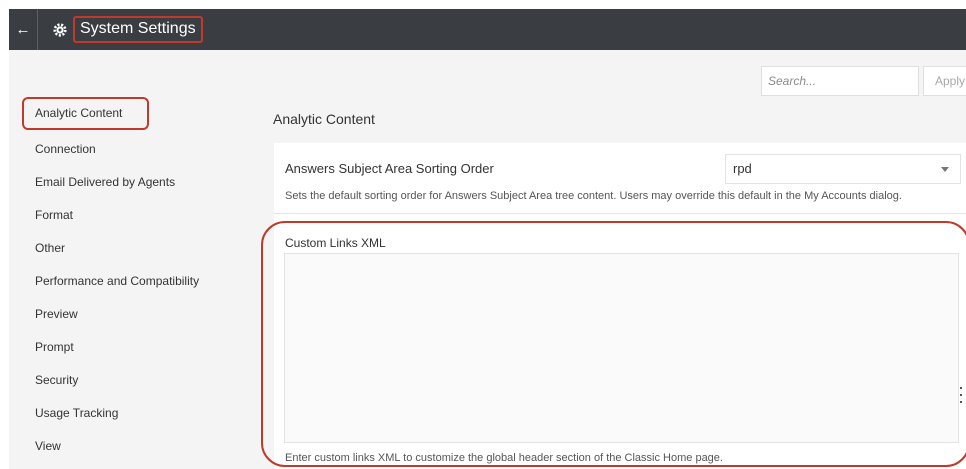 The height and width of the screenshot is (469, 966). I want to click on sidebar-item-performance-and-compatibility: Performance and Compatibility, so click(117, 281).